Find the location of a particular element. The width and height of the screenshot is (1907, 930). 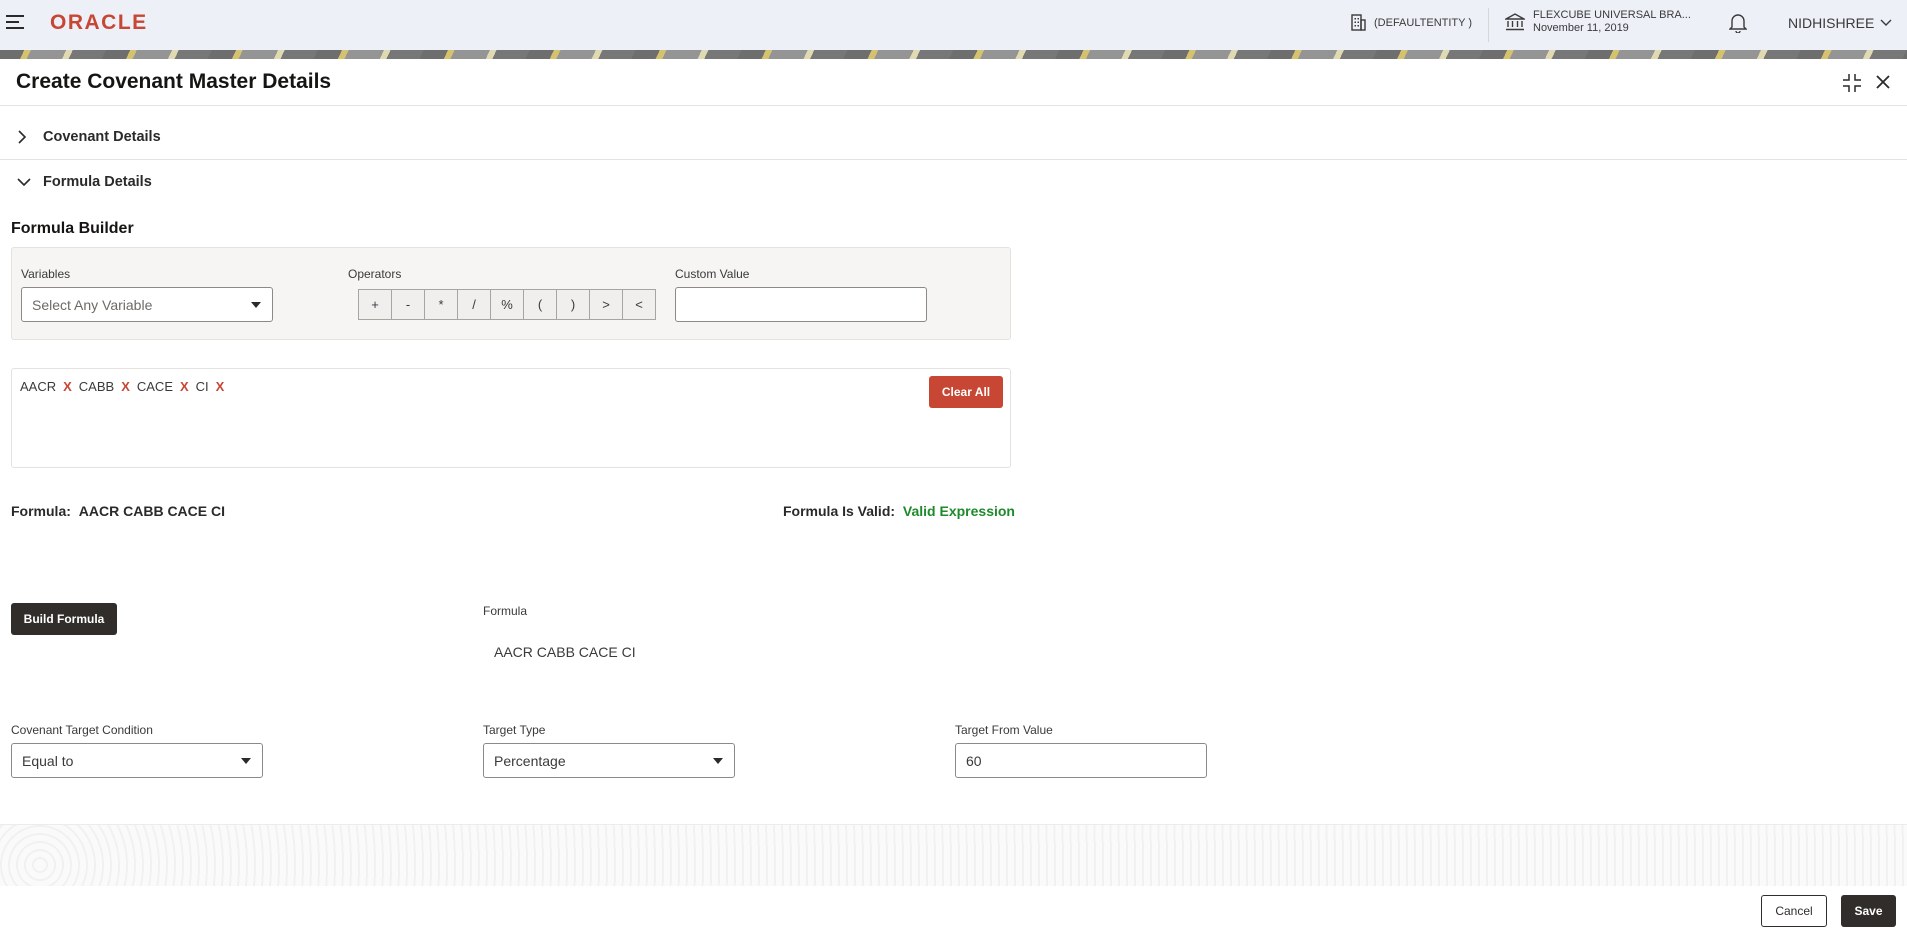

formula-token: CACE X is located at coordinates (163, 386).